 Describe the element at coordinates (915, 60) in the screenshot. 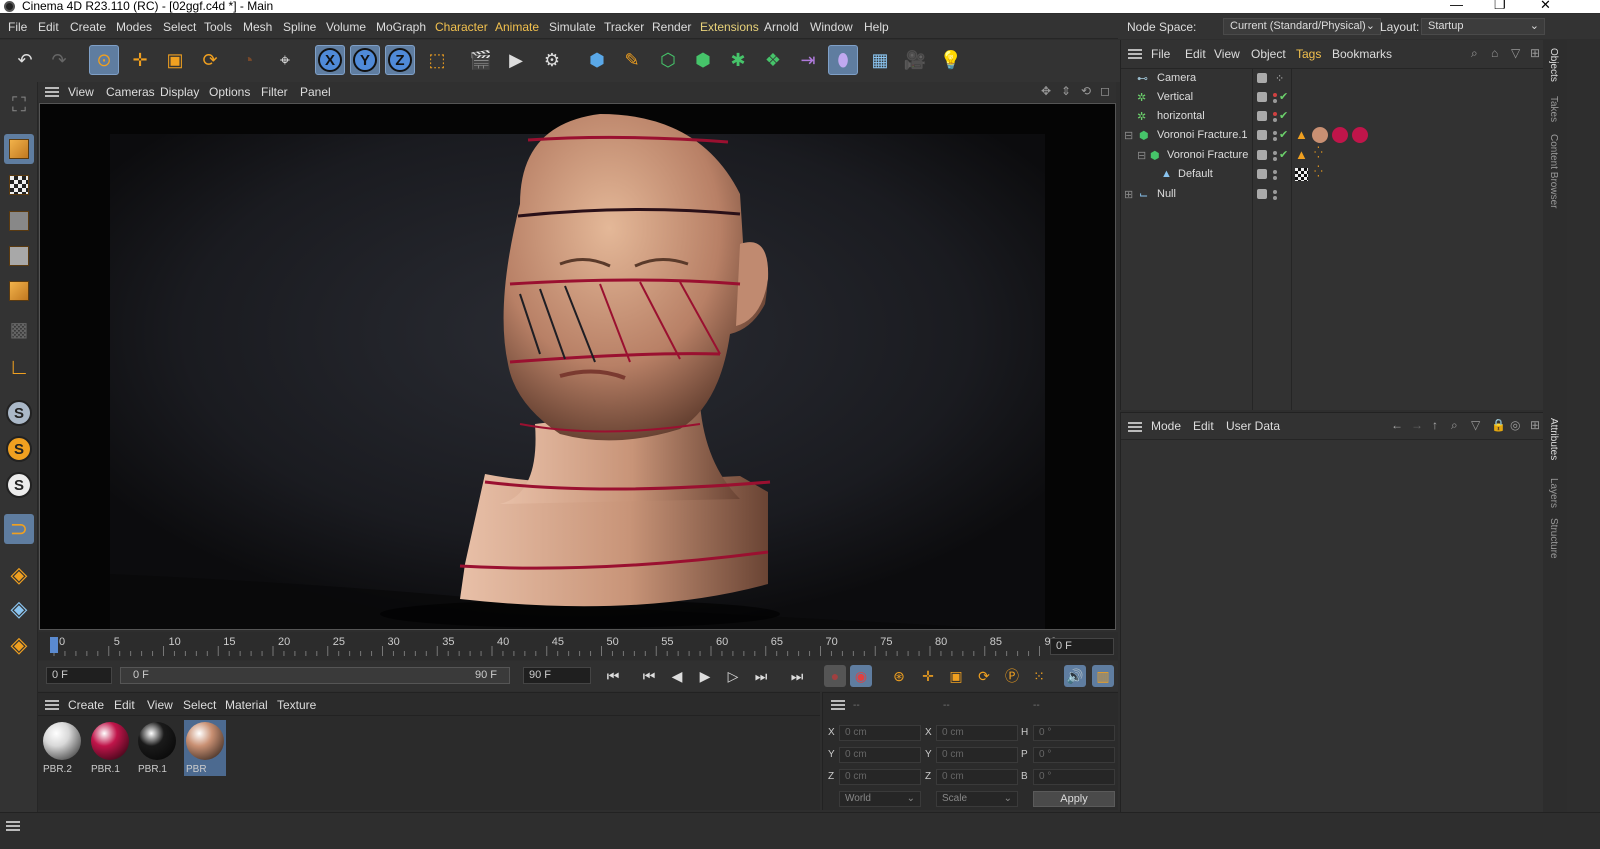

I see `camera-icon: 🎥` at that location.